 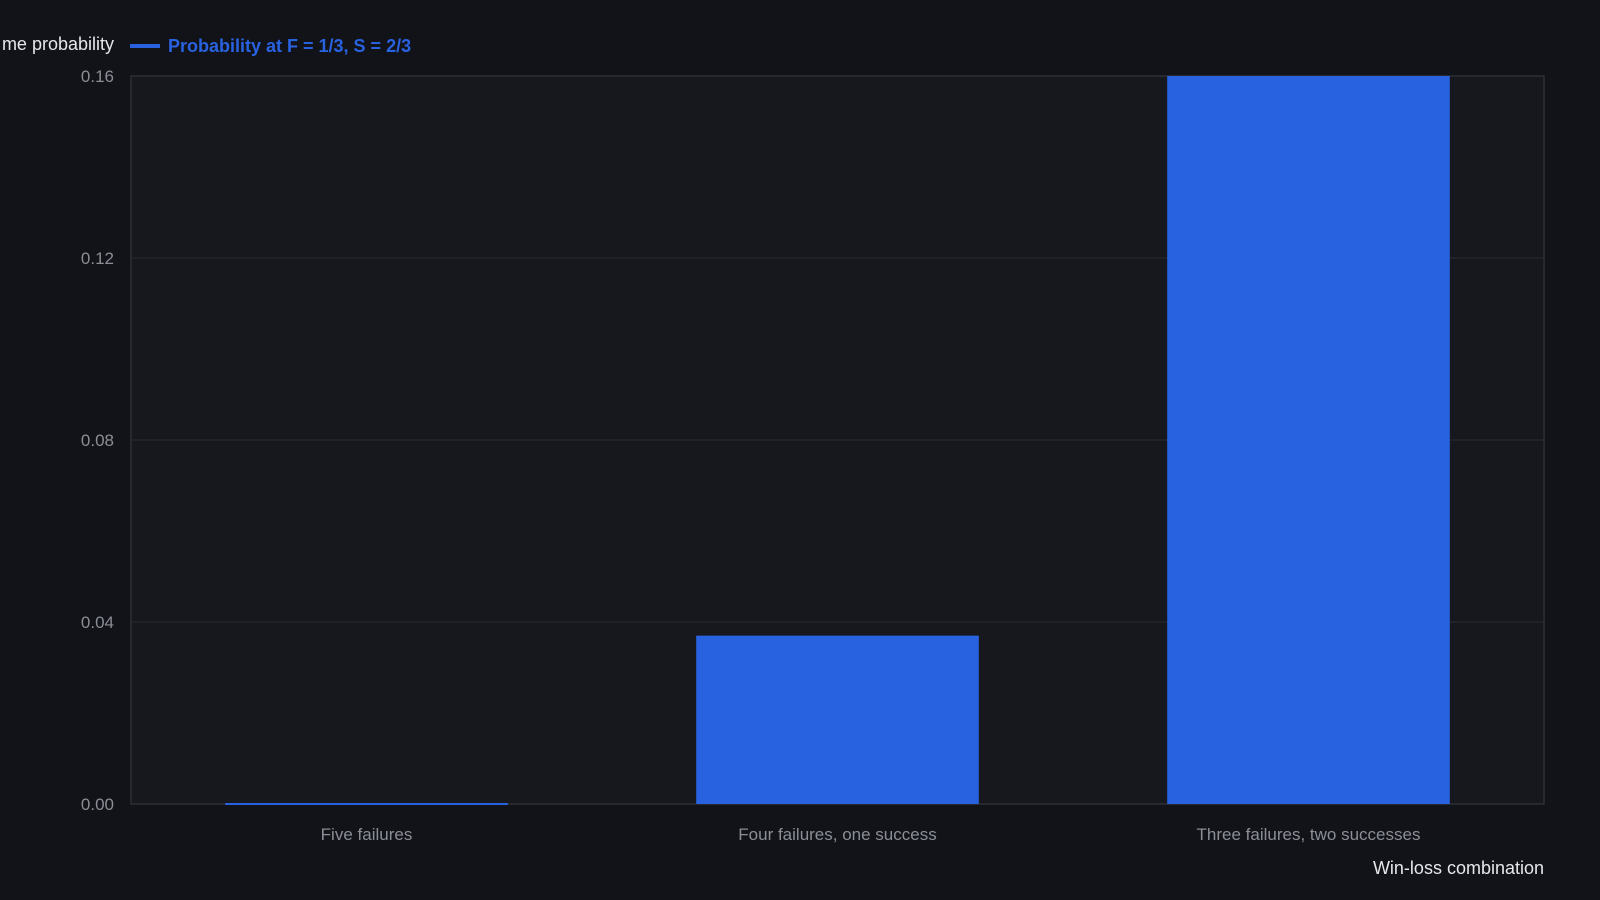 What do you see at coordinates (837, 834) in the screenshot?
I see `x-tick-label: Four failures, one success` at bounding box center [837, 834].